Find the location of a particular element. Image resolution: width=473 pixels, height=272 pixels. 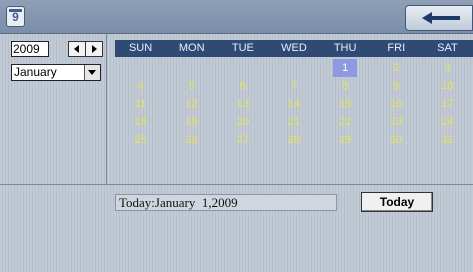

year-input: 2009 is located at coordinates (30, 49).